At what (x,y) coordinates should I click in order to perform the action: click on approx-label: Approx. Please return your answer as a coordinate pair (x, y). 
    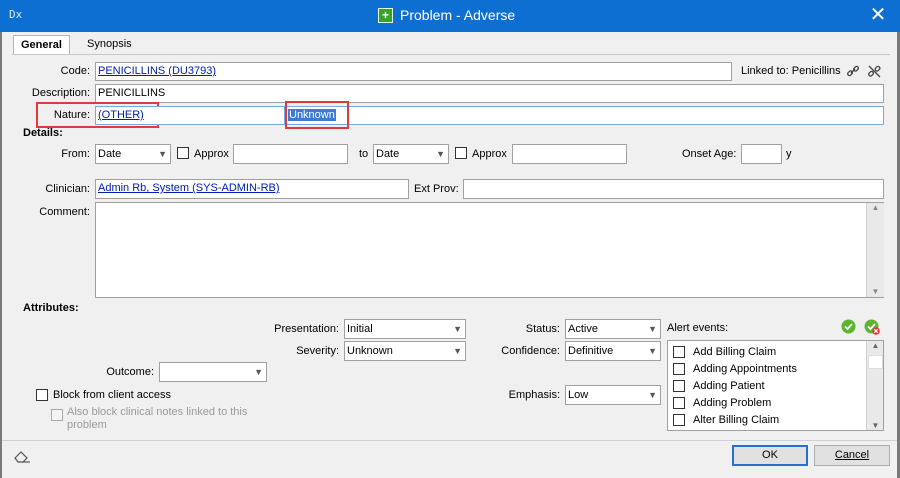
    Looking at the image, I should click on (211, 154).